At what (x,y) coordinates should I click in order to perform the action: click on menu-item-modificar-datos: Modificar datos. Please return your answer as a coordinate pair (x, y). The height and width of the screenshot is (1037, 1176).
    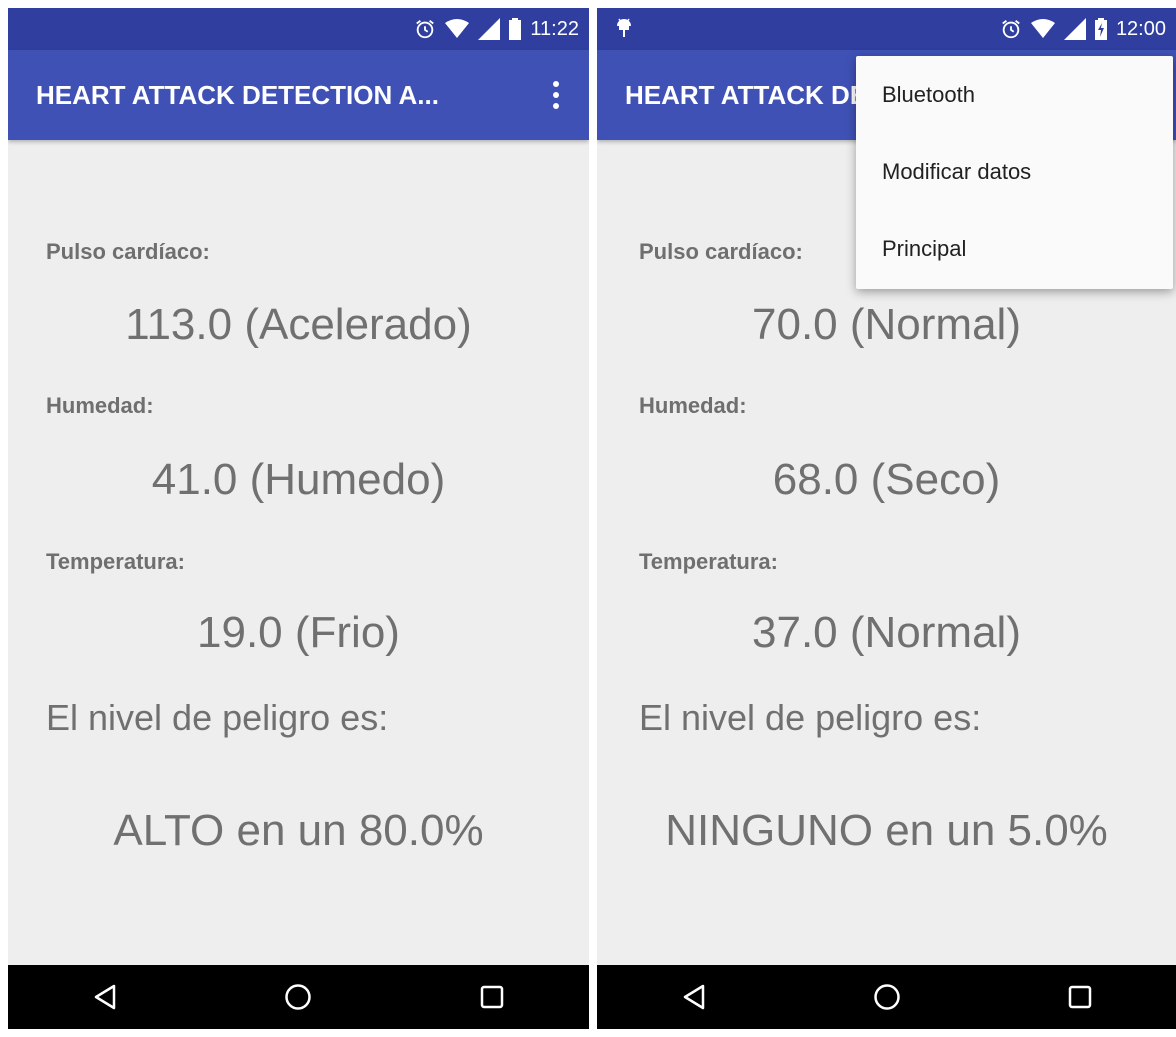
    Looking at the image, I should click on (1014, 171).